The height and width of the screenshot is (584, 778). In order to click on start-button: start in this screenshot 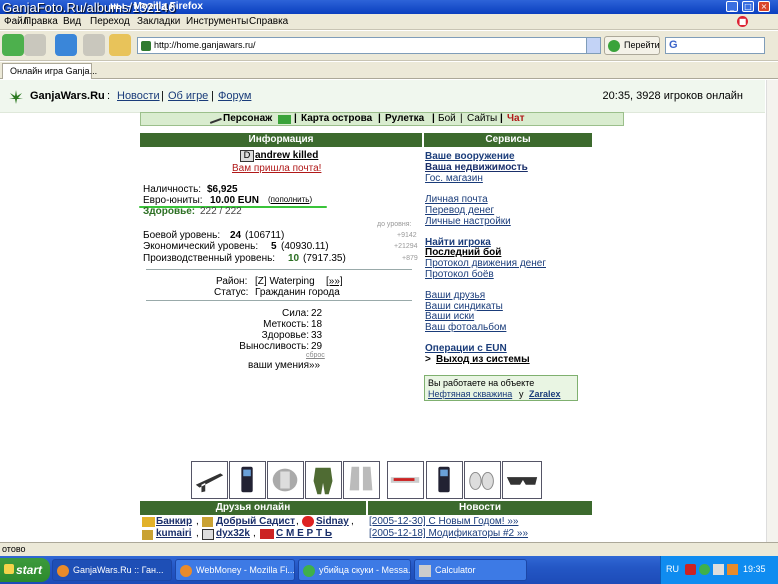, I will do `click(25, 570)`.